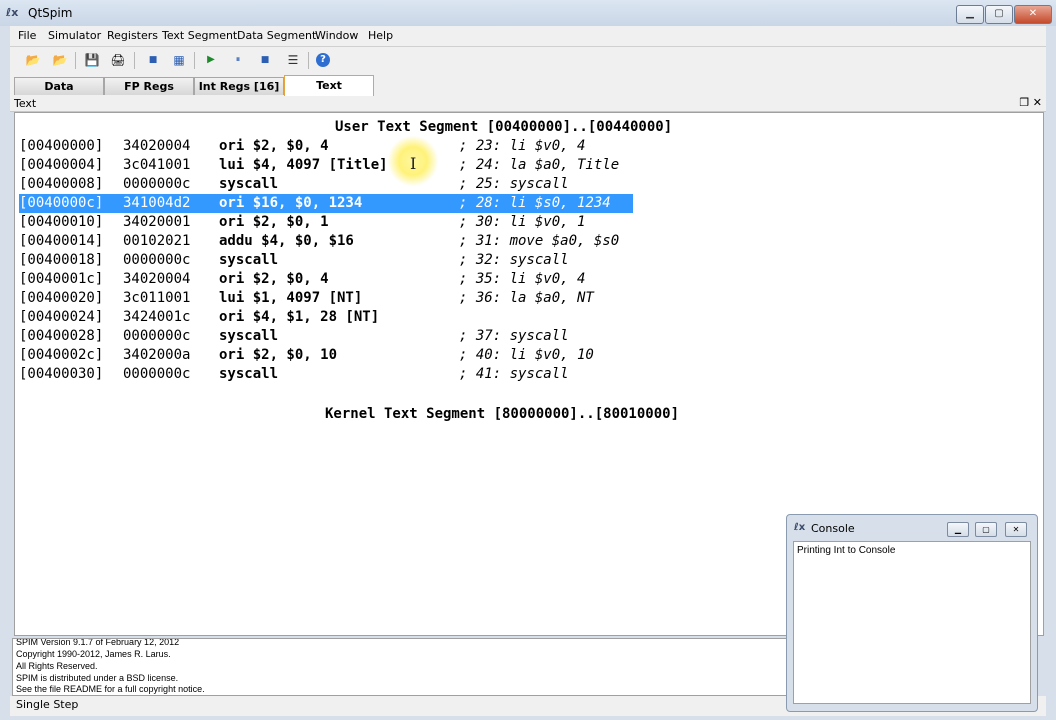  Describe the element at coordinates (61, 355) in the screenshot. I see `line-address: [0040002c]` at that location.